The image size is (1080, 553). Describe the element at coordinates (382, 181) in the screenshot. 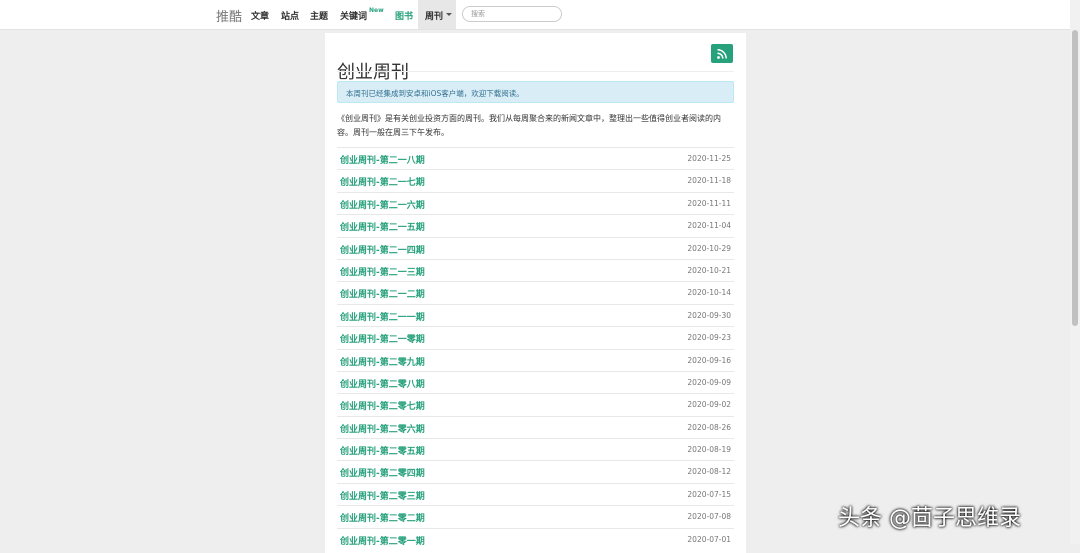

I see `issue-title-link: 创业周刊-第二一七期` at that location.